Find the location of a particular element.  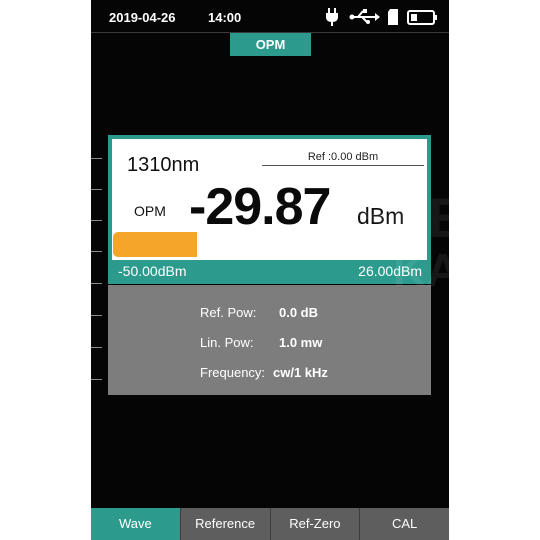

range-max: 26.00dBm is located at coordinates (390, 271).